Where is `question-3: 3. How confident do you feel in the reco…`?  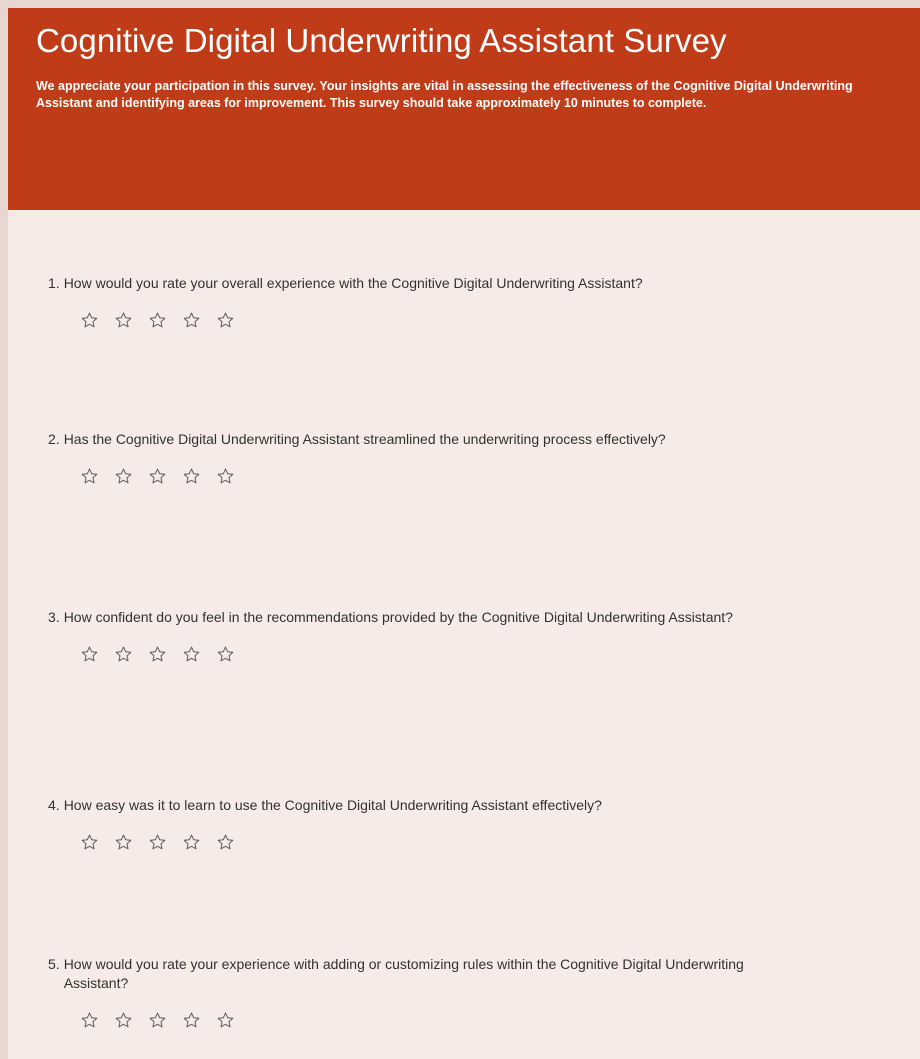 question-3: 3. How confident do you feel in the reco… is located at coordinates (468, 636).